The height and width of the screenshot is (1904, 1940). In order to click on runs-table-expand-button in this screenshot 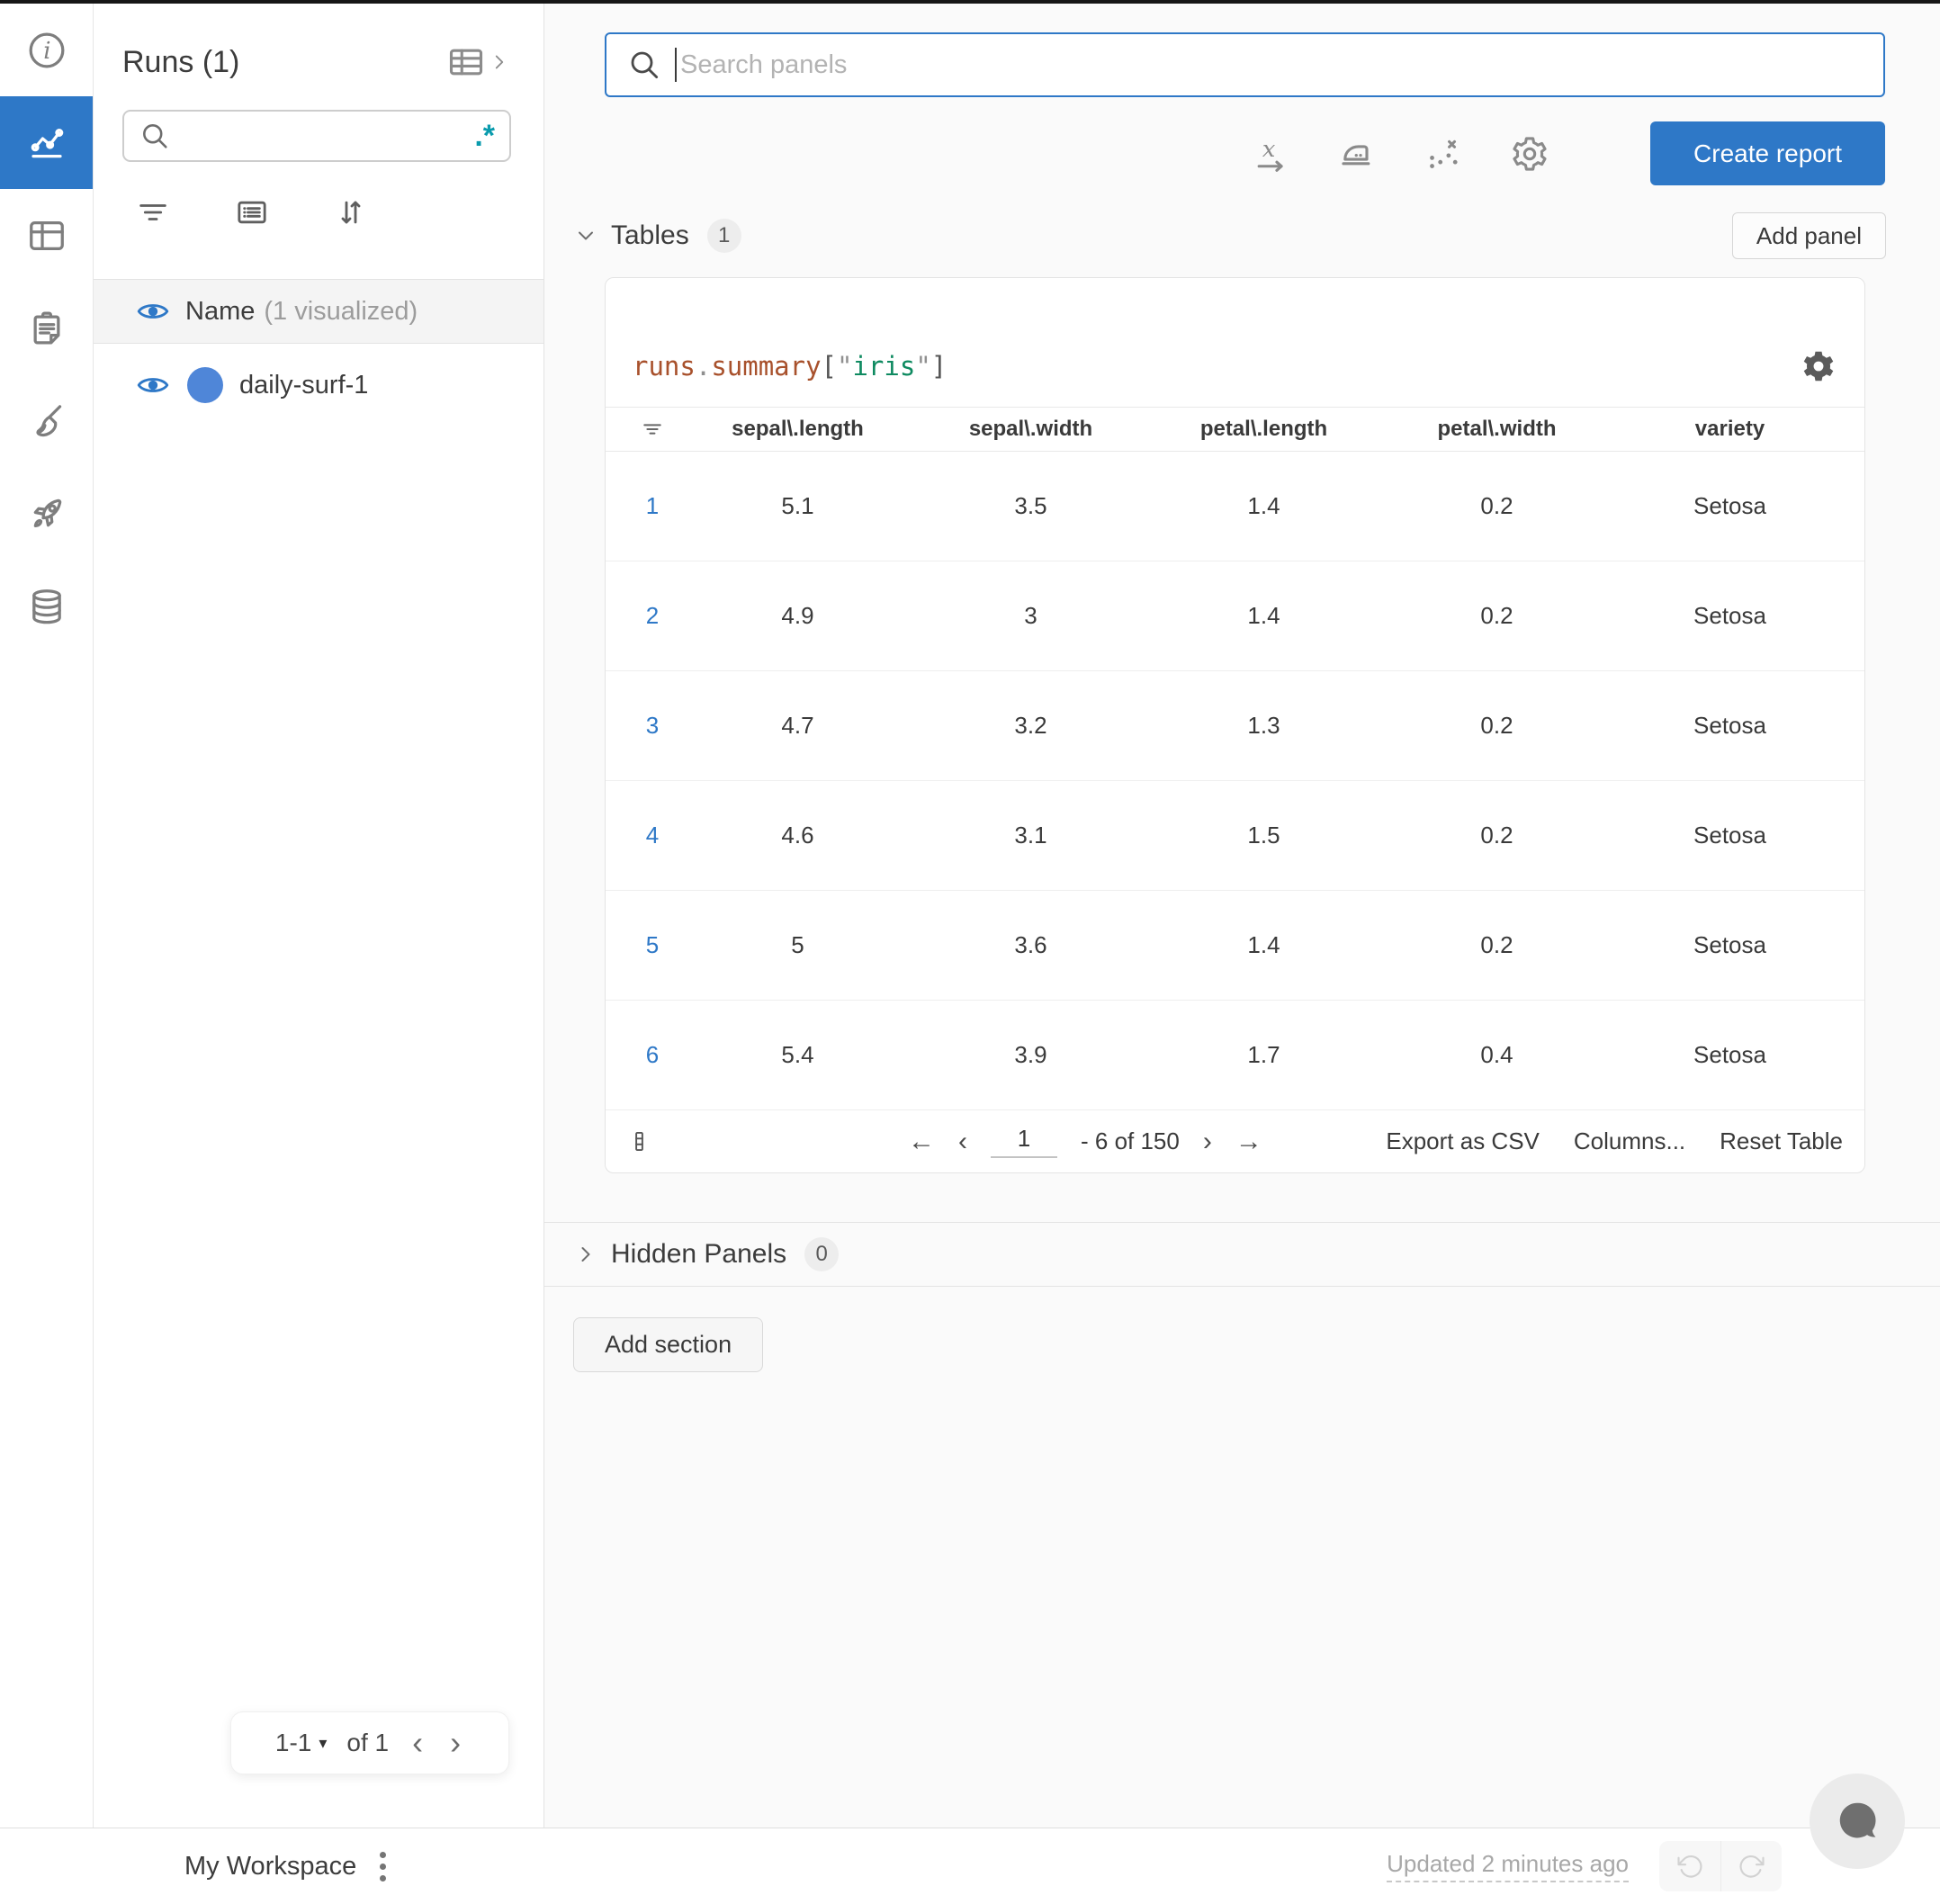, I will do `click(479, 62)`.